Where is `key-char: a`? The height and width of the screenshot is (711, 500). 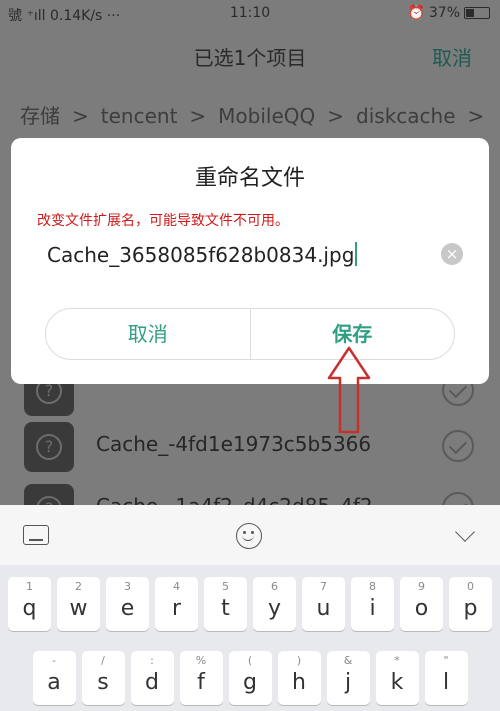 key-char: a is located at coordinates (54, 682).